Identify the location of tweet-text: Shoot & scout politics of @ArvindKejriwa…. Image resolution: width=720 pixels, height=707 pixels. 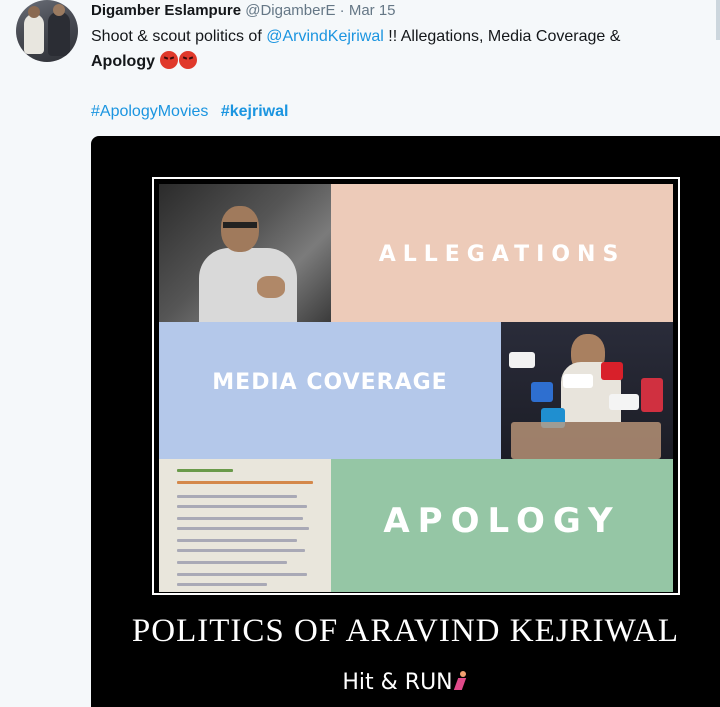
(396, 49).